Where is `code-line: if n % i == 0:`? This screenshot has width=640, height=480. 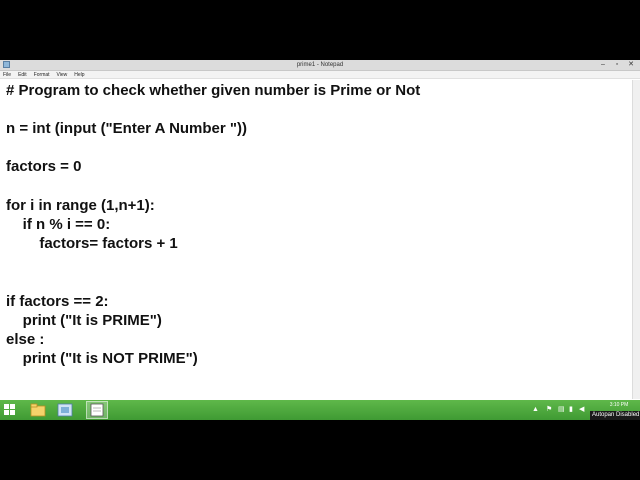
code-line: if n % i == 0: is located at coordinates (58, 224).